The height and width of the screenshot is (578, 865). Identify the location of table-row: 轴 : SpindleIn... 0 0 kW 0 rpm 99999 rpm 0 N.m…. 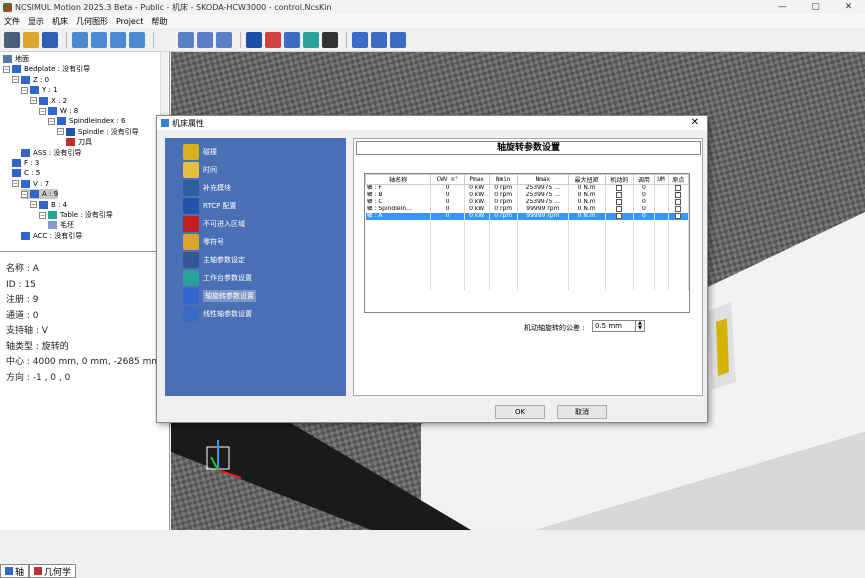
(527, 209).